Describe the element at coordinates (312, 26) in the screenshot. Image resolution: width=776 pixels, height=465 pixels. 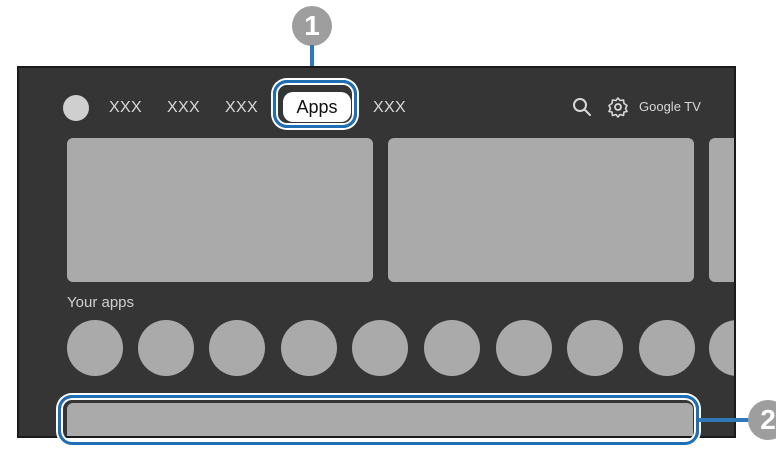
I see `callout-badge-1: 1` at that location.